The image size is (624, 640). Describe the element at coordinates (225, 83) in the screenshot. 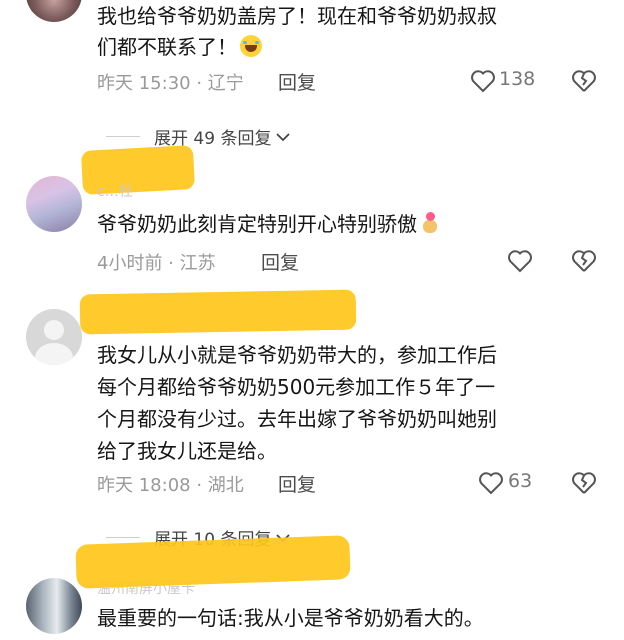

I see `comment-location: 辽宁` at that location.